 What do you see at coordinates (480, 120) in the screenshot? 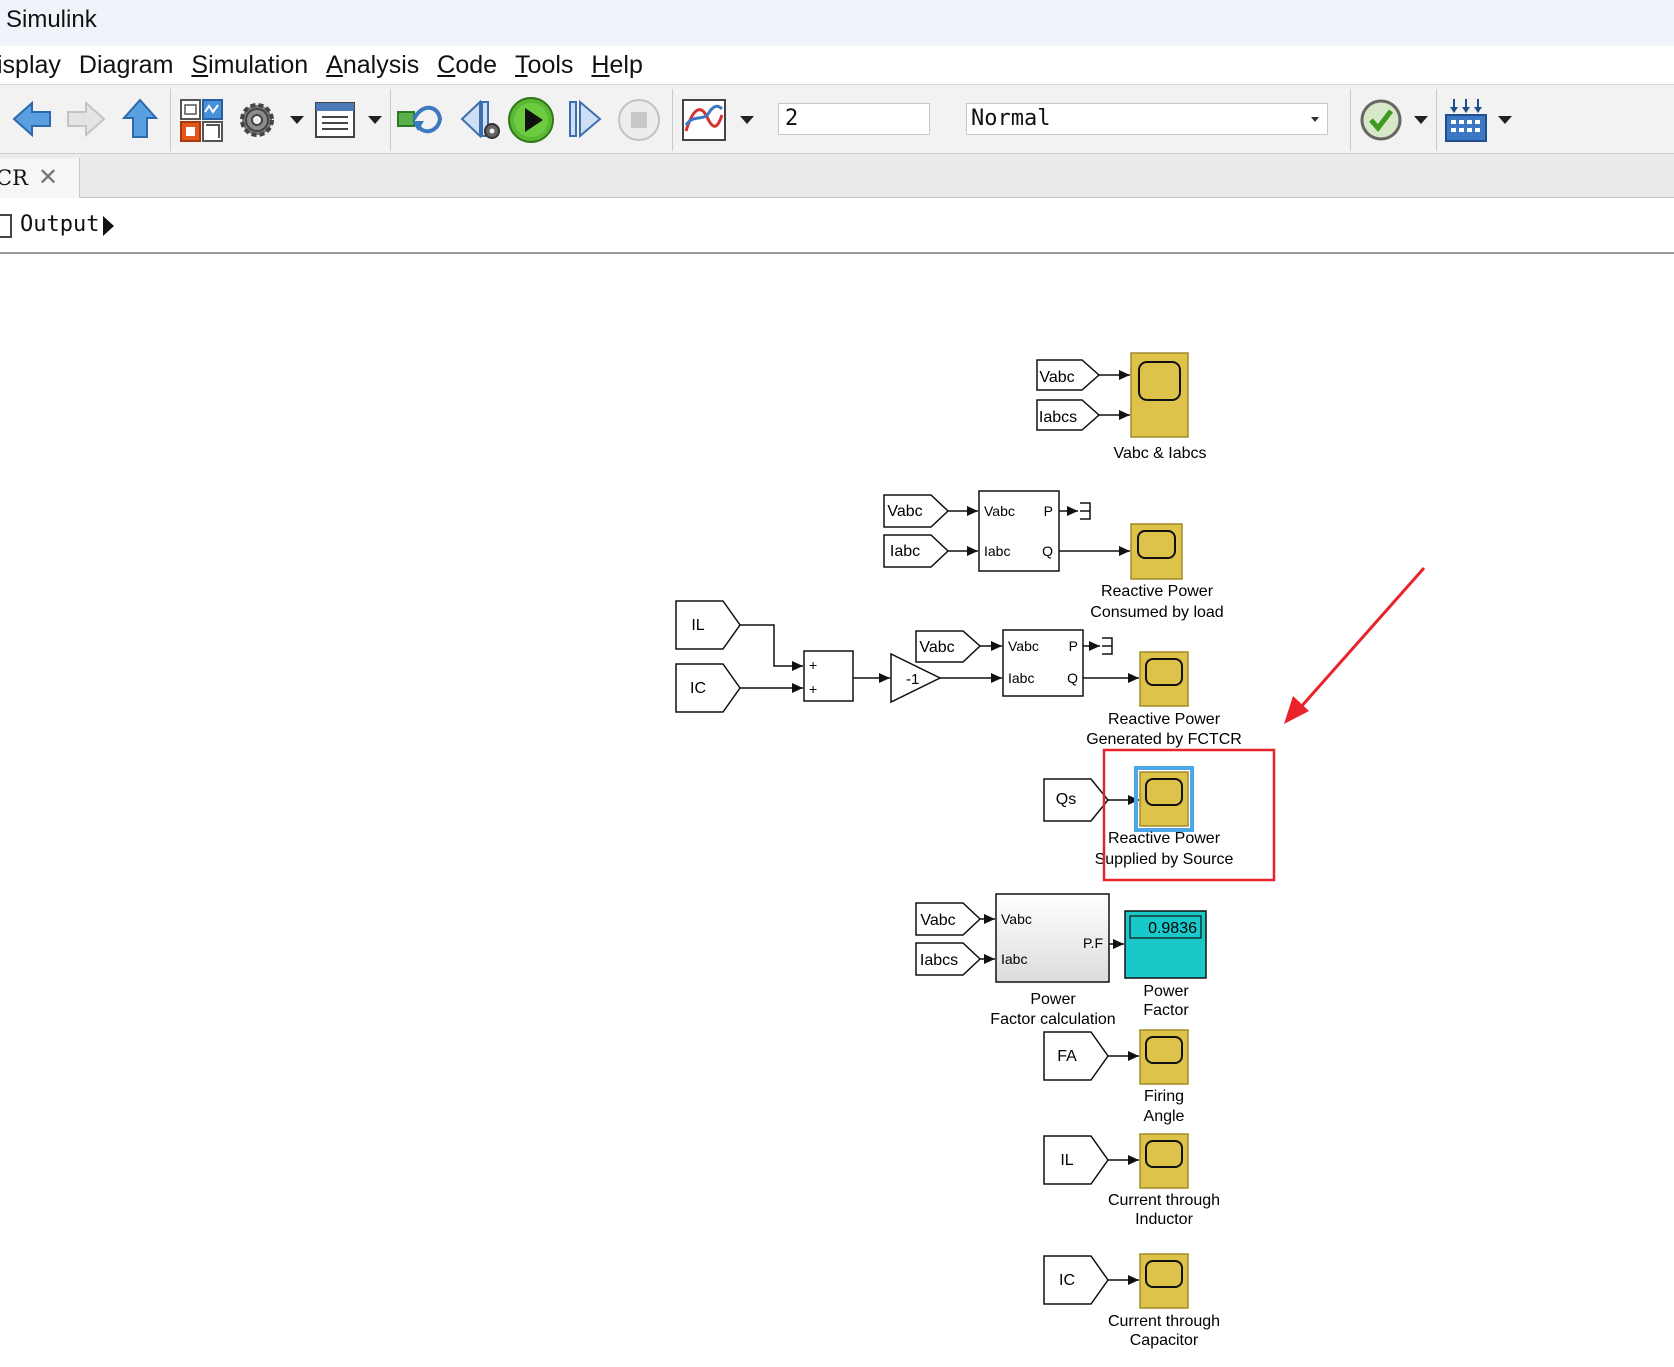
I see `step-back-icon` at bounding box center [480, 120].